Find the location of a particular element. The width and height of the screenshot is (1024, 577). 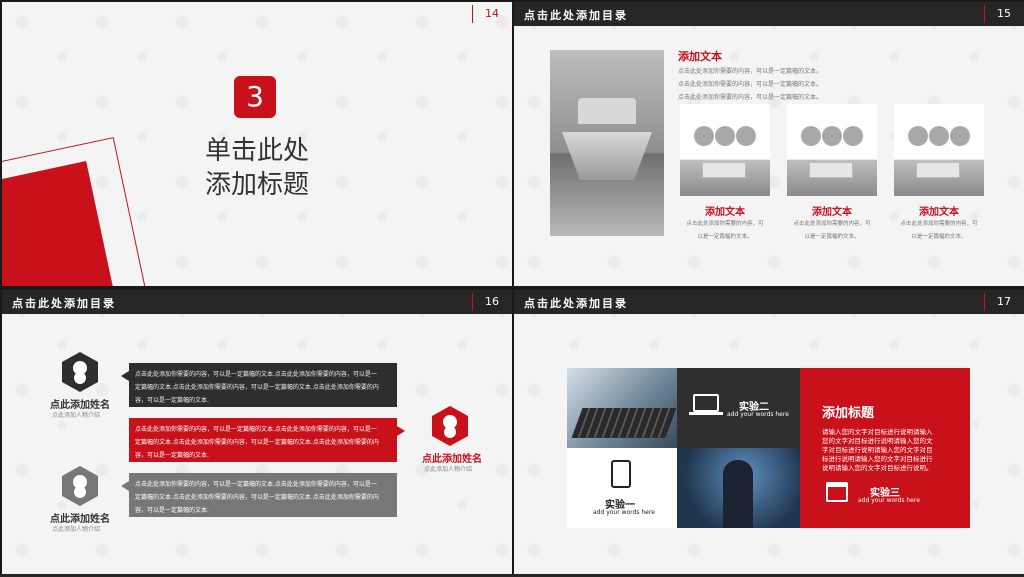

ship-superstructure is located at coordinates (607, 111).